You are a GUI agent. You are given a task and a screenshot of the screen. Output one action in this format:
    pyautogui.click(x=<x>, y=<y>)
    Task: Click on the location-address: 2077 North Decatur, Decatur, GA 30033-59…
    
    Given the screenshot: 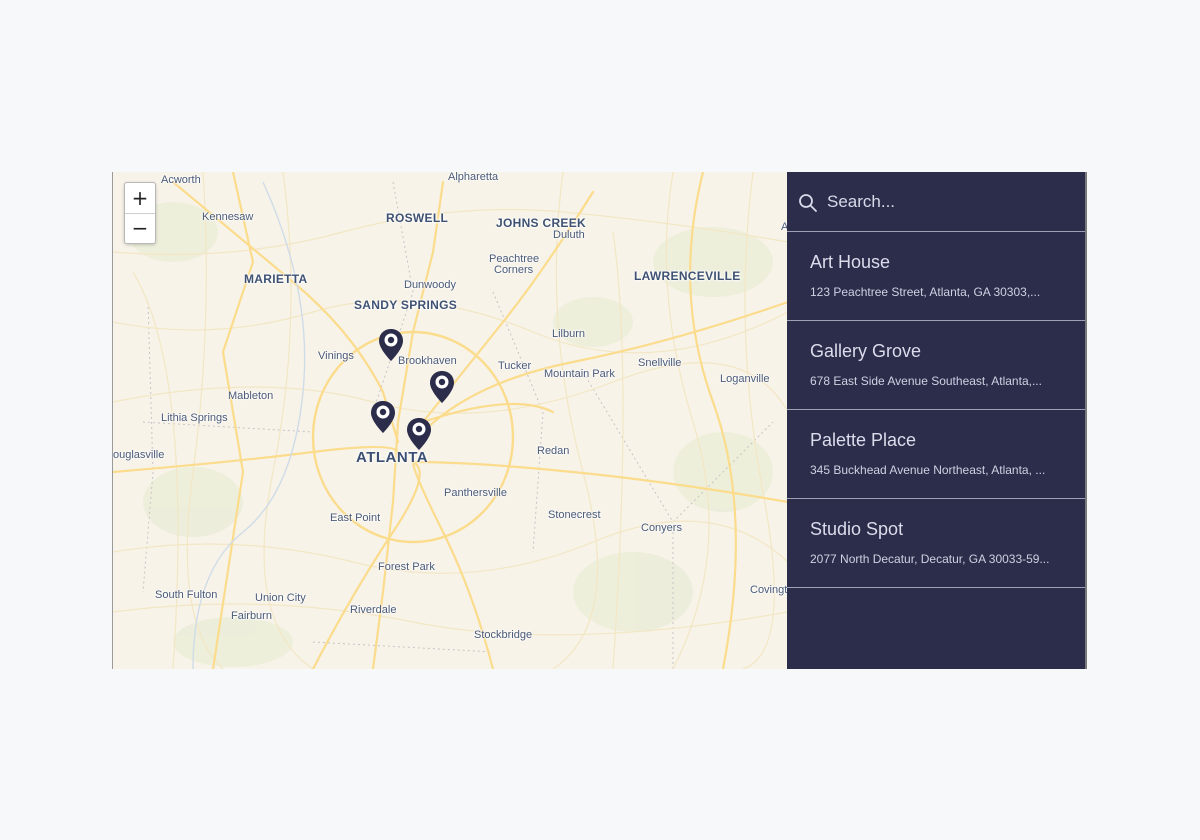 What is the action you would take?
    pyautogui.click(x=930, y=559)
    